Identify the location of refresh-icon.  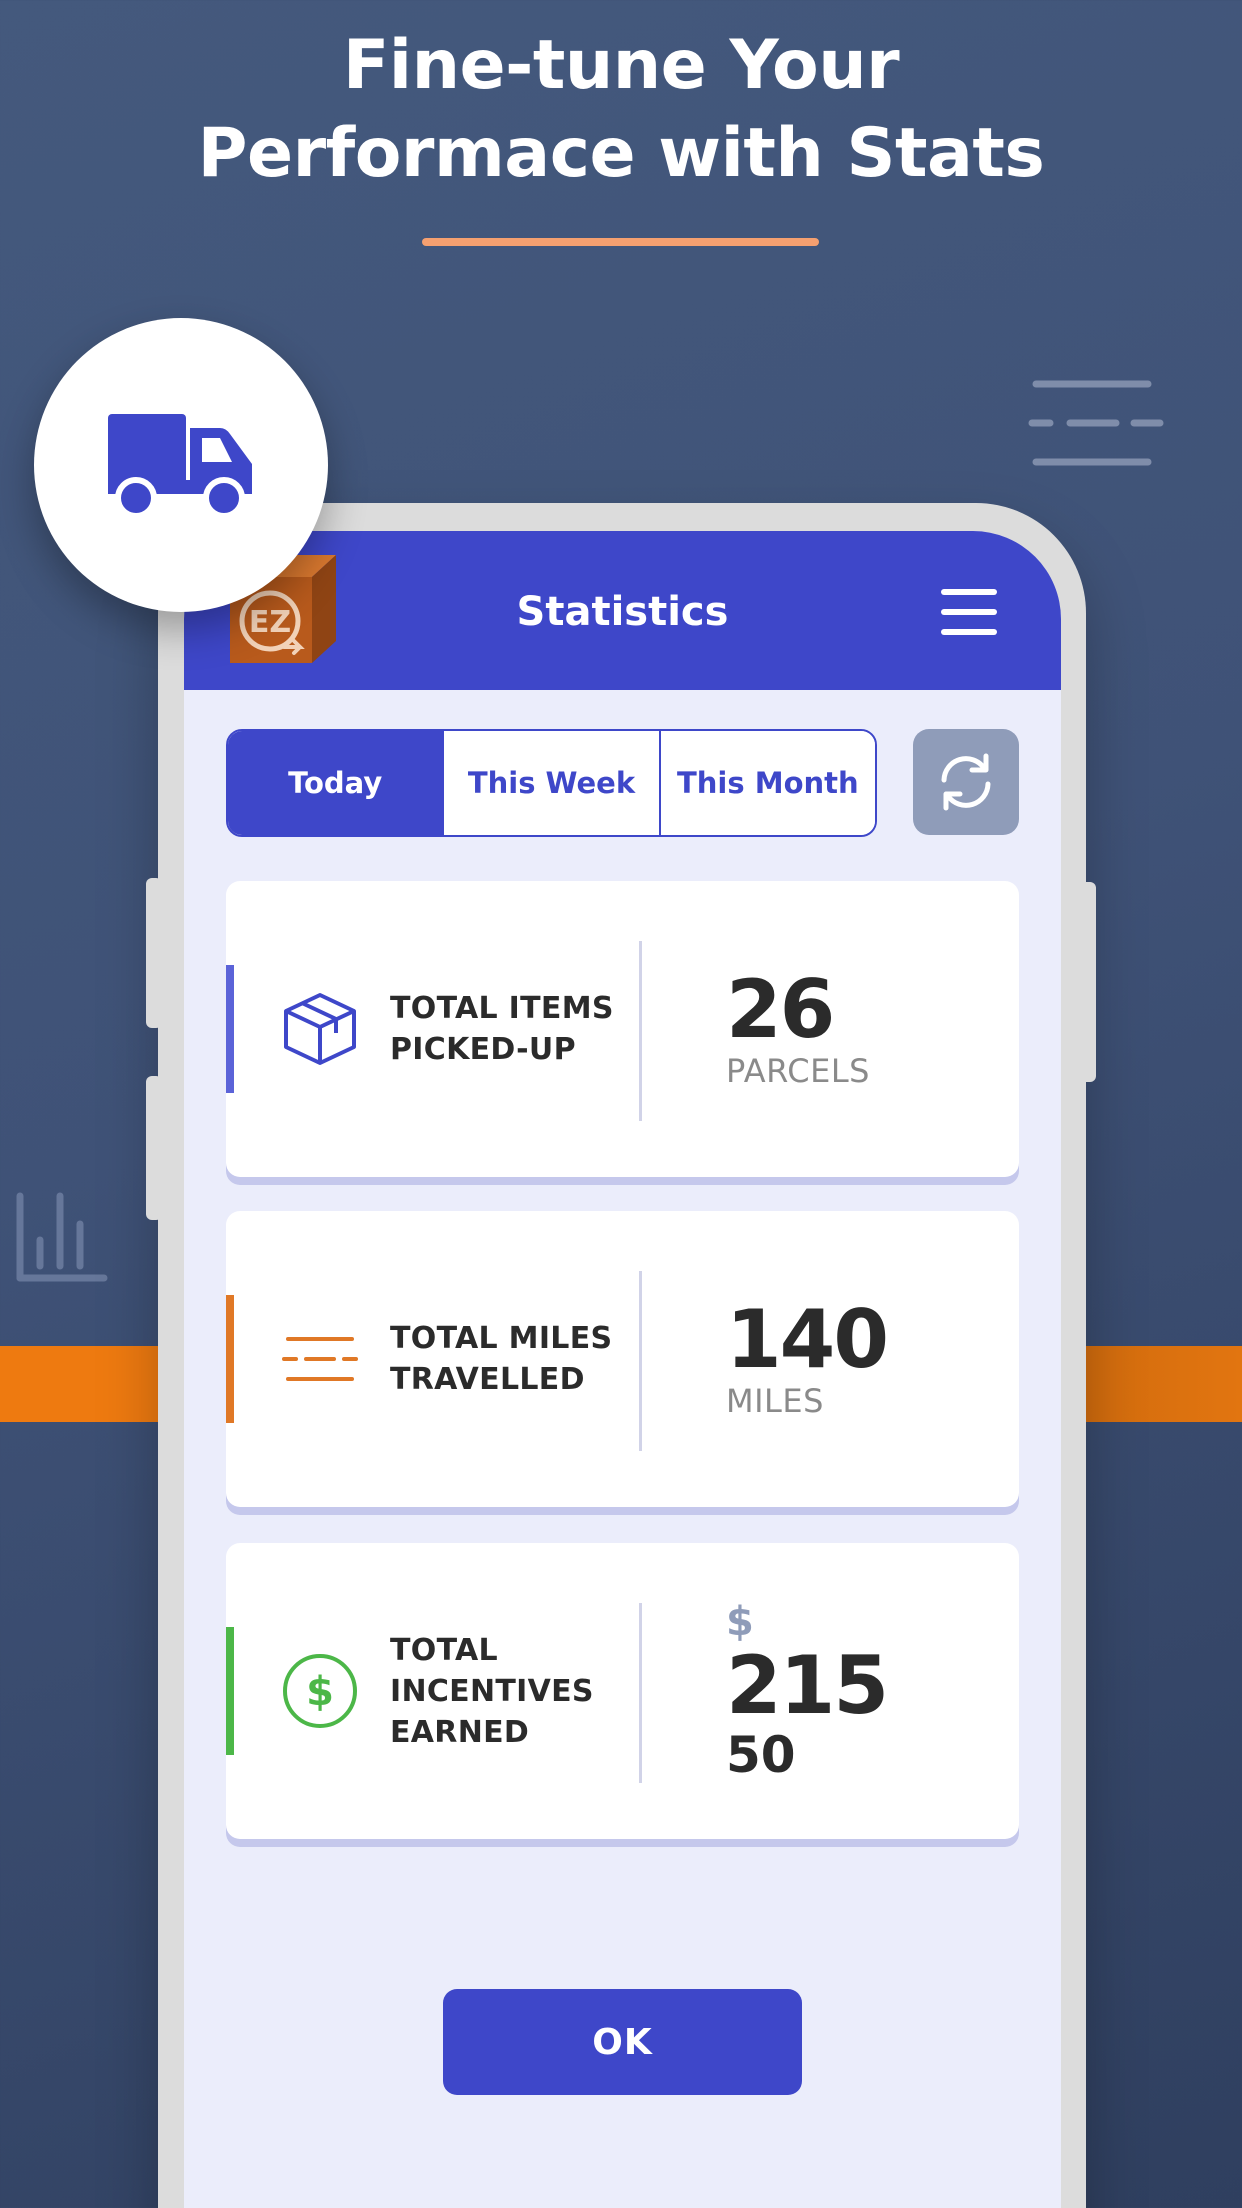
(966, 782).